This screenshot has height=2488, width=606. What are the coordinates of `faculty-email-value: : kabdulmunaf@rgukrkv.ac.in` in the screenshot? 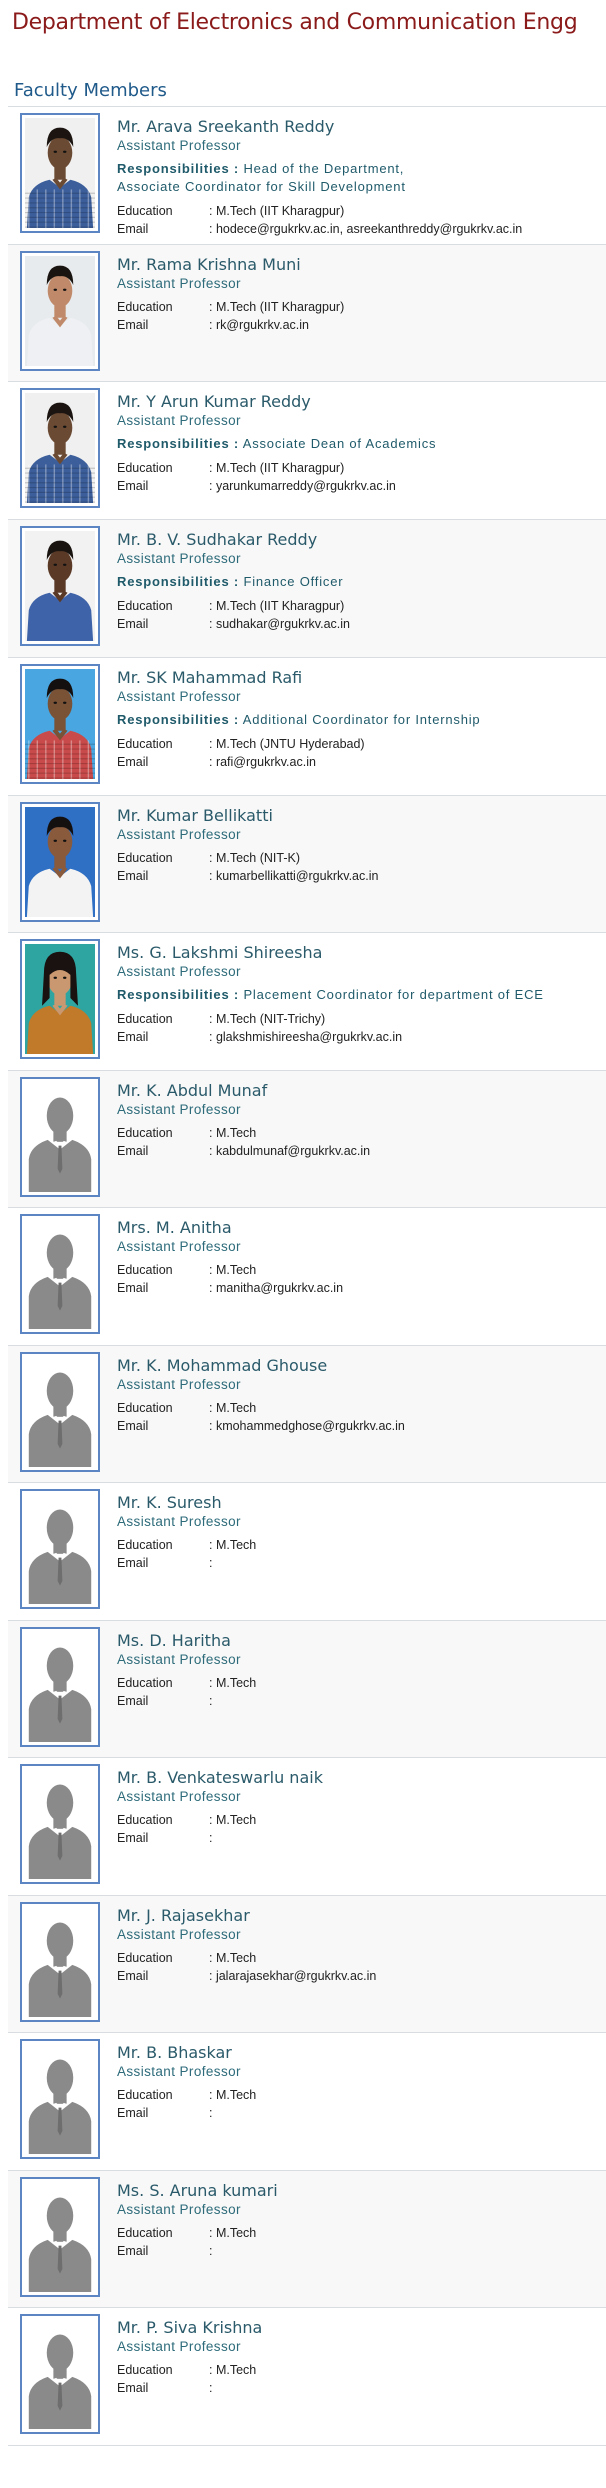 It's located at (289, 1151).